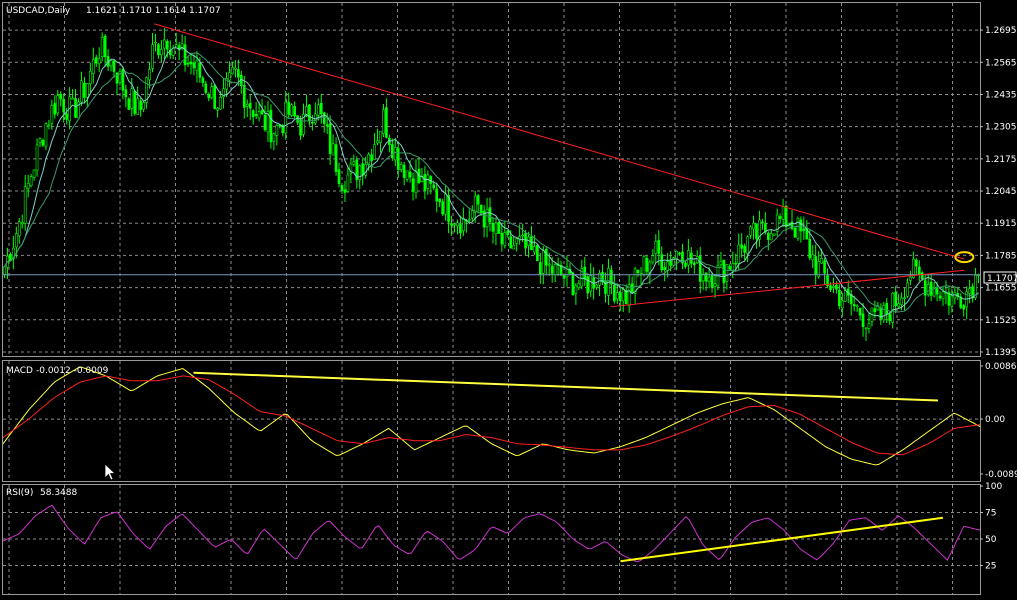  Describe the element at coordinates (995, 420) in the screenshot. I see `macd-tick-label: 0.00` at that location.